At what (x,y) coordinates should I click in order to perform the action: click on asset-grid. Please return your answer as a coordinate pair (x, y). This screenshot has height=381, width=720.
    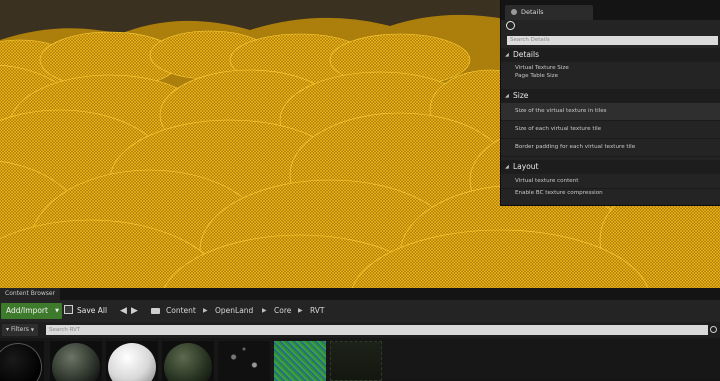
    Looking at the image, I should click on (360, 359).